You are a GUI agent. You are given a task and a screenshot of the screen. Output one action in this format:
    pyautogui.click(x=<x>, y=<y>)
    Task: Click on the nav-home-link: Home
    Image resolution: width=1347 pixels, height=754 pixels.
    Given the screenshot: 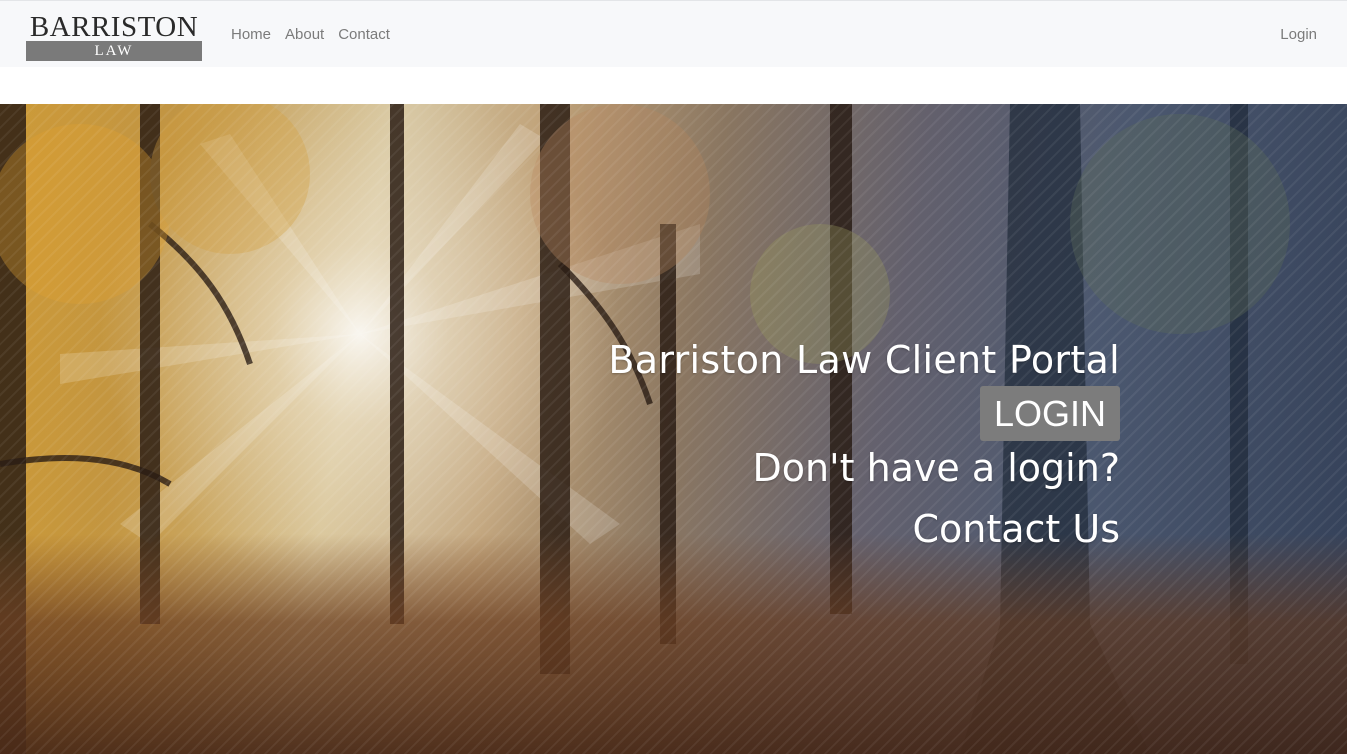 What is the action you would take?
    pyautogui.click(x=251, y=34)
    